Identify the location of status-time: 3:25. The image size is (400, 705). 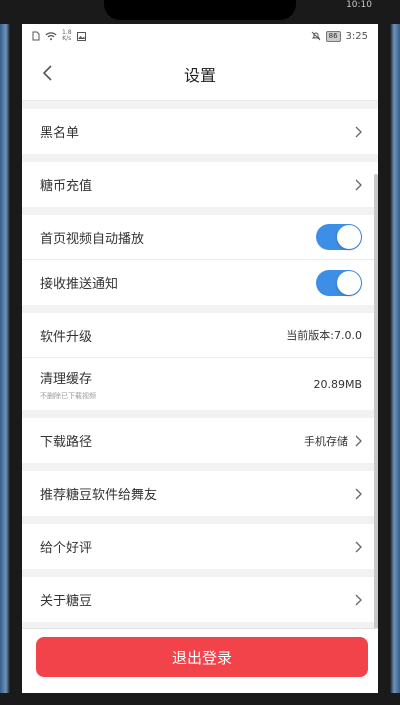
(356, 36).